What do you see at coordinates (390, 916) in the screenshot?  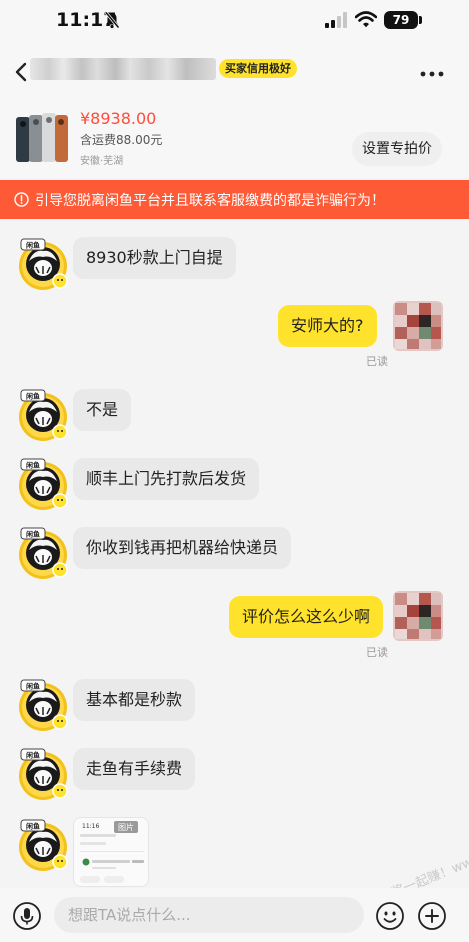 I see `emoji-icon` at bounding box center [390, 916].